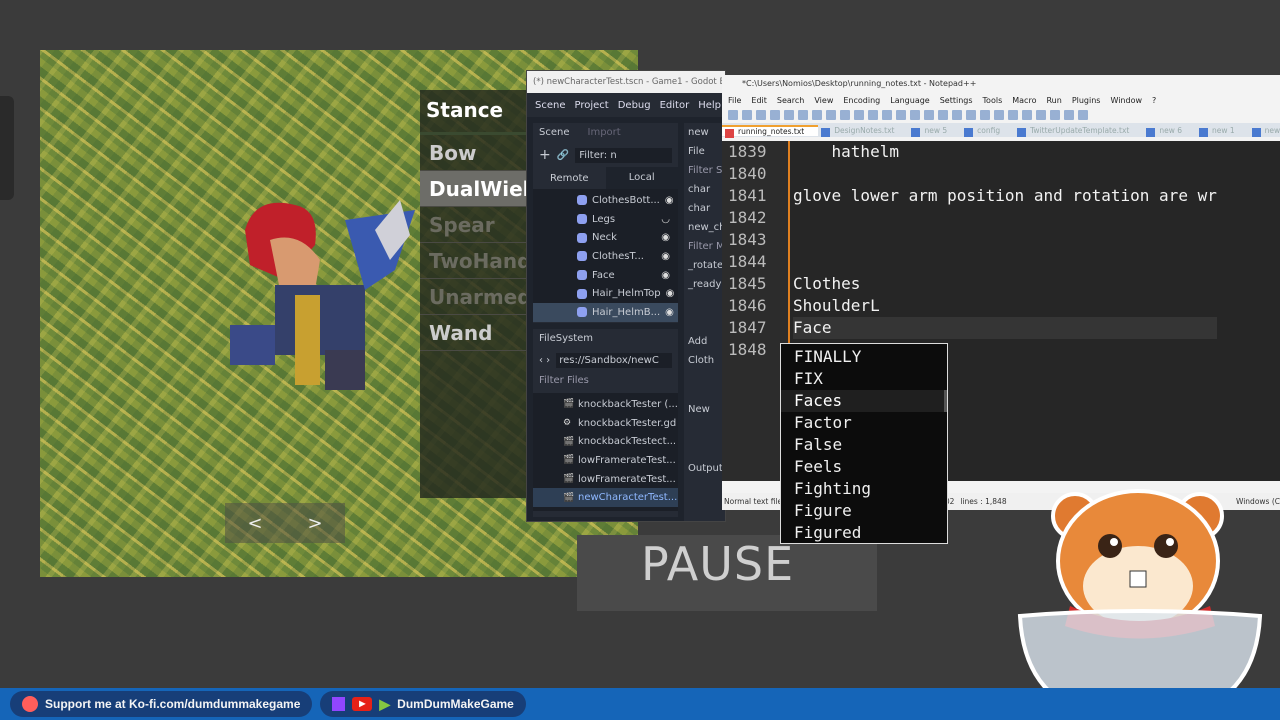  I want to click on filter-scripts: Filter Sc, so click(706, 170).